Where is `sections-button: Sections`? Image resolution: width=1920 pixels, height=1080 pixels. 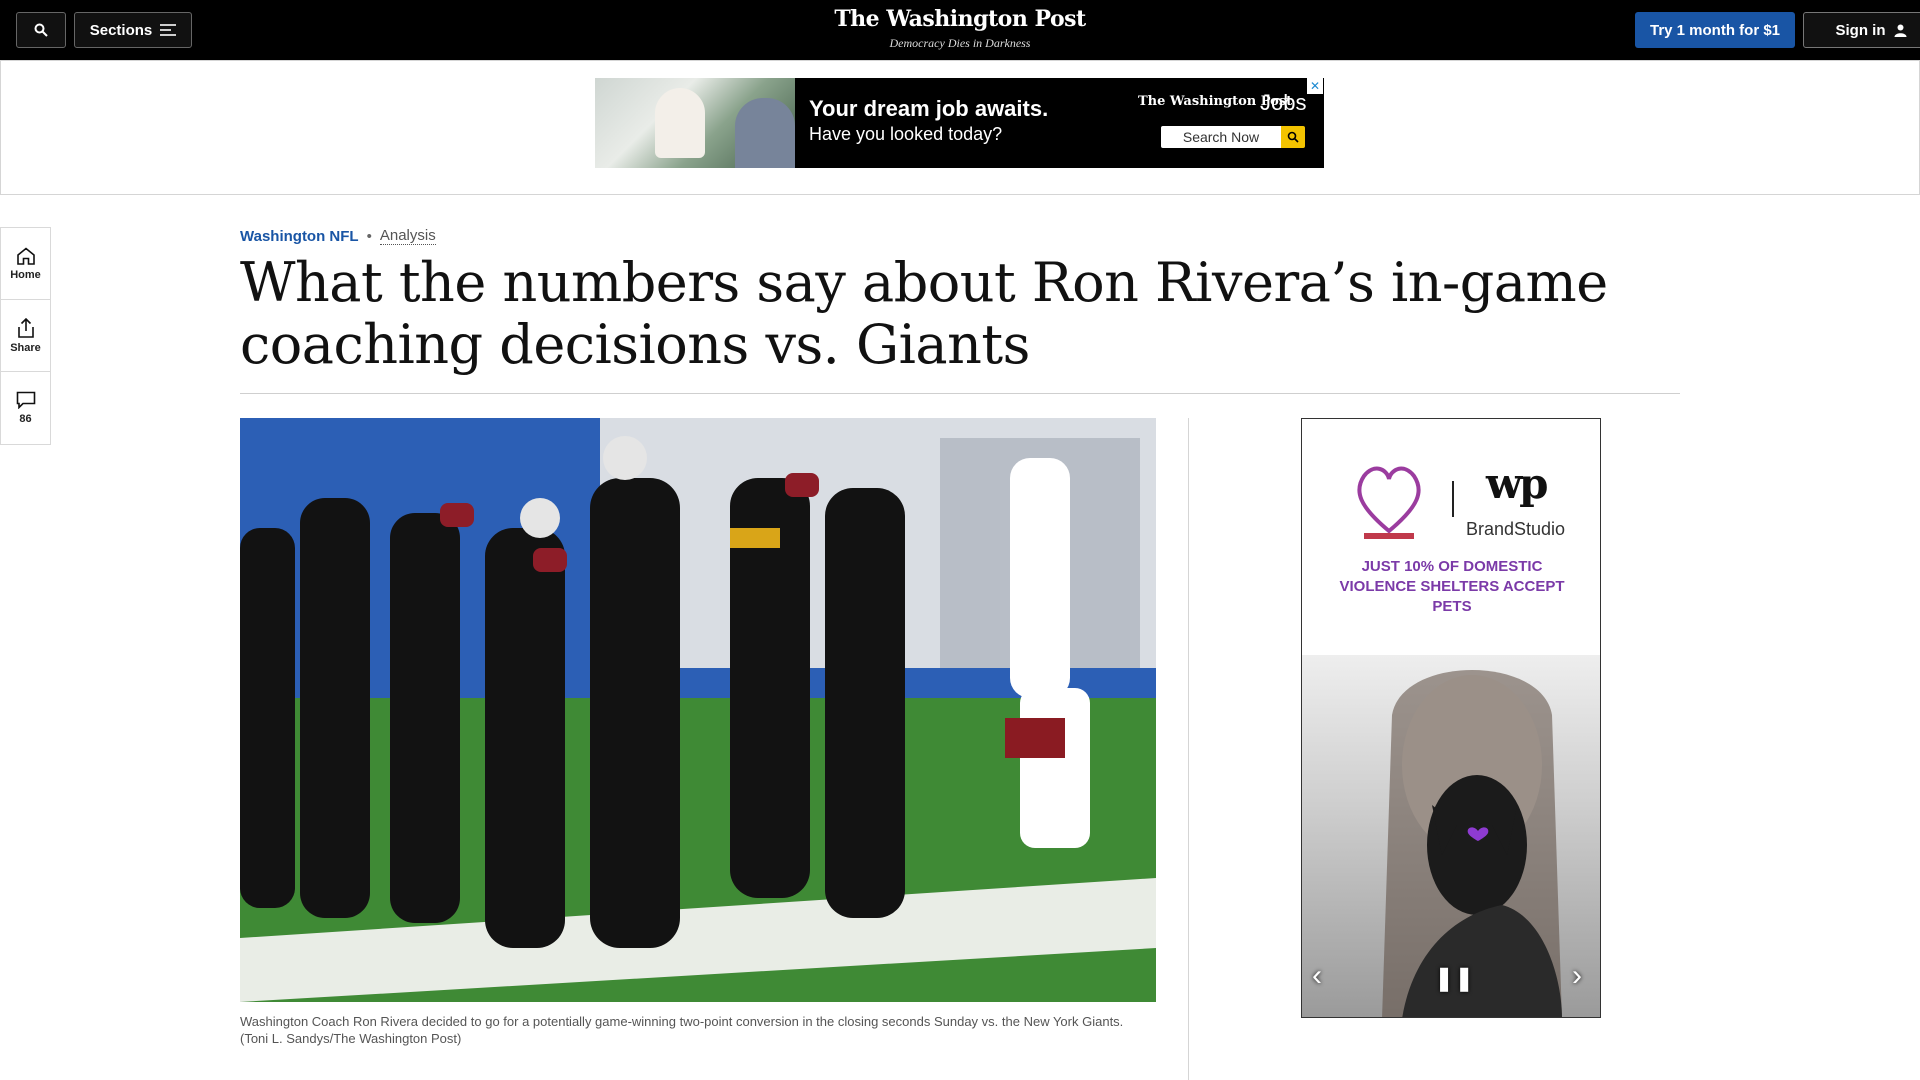 sections-button: Sections is located at coordinates (133, 30).